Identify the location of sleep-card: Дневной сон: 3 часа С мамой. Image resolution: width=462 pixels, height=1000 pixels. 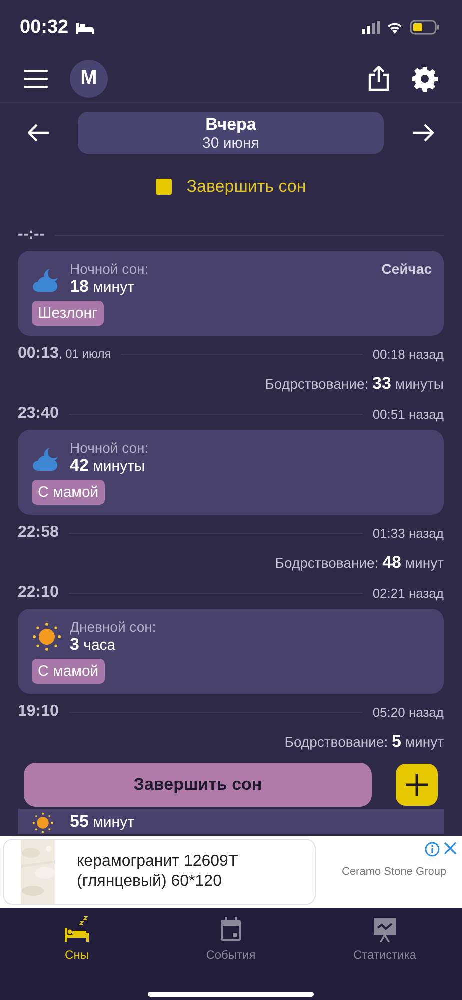
(231, 651).